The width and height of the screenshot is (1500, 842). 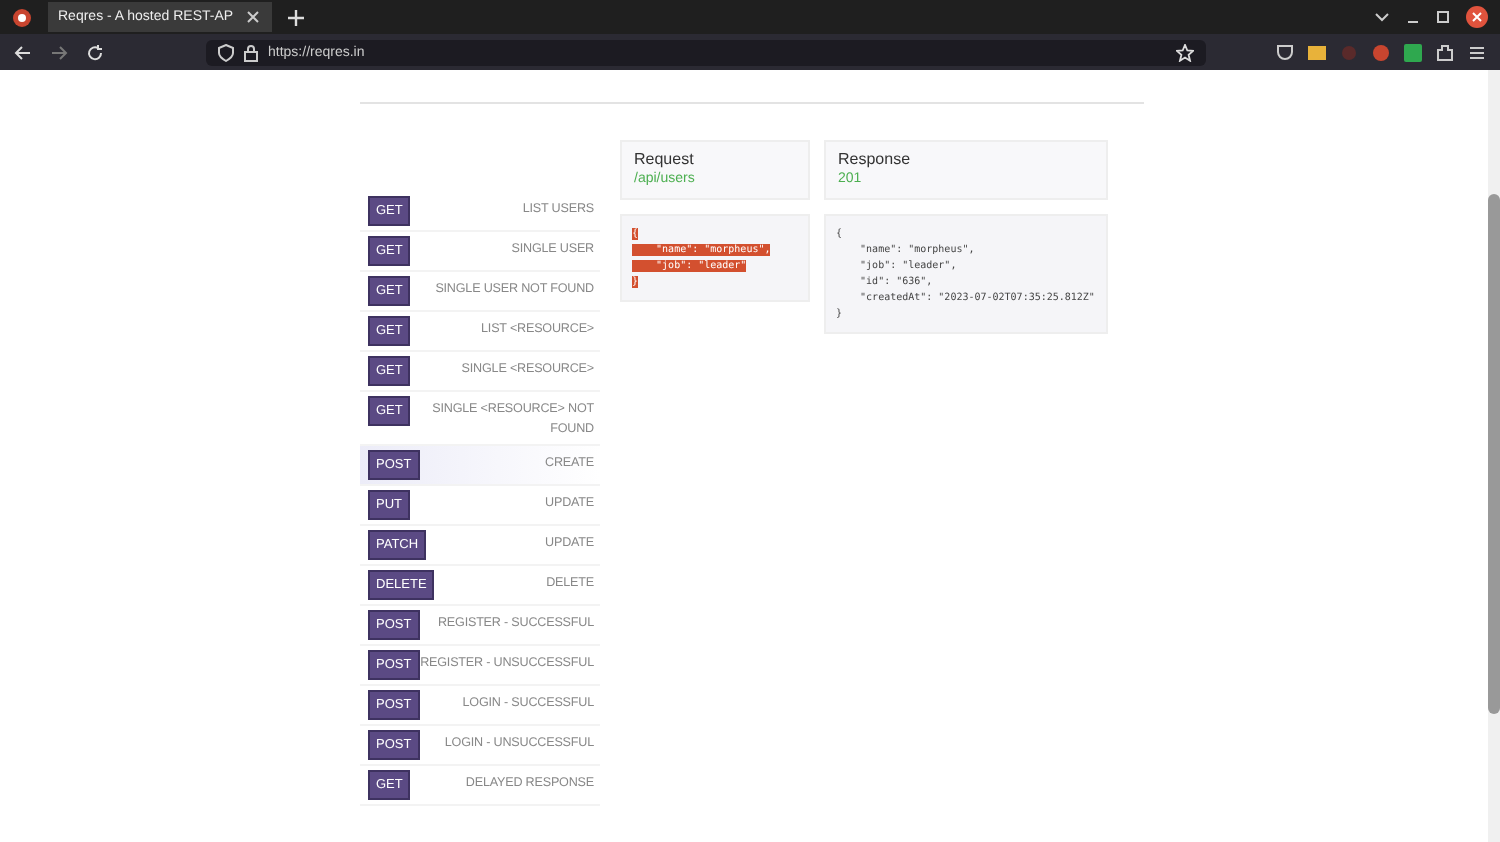 I want to click on shield-icon, so click(x=226, y=52).